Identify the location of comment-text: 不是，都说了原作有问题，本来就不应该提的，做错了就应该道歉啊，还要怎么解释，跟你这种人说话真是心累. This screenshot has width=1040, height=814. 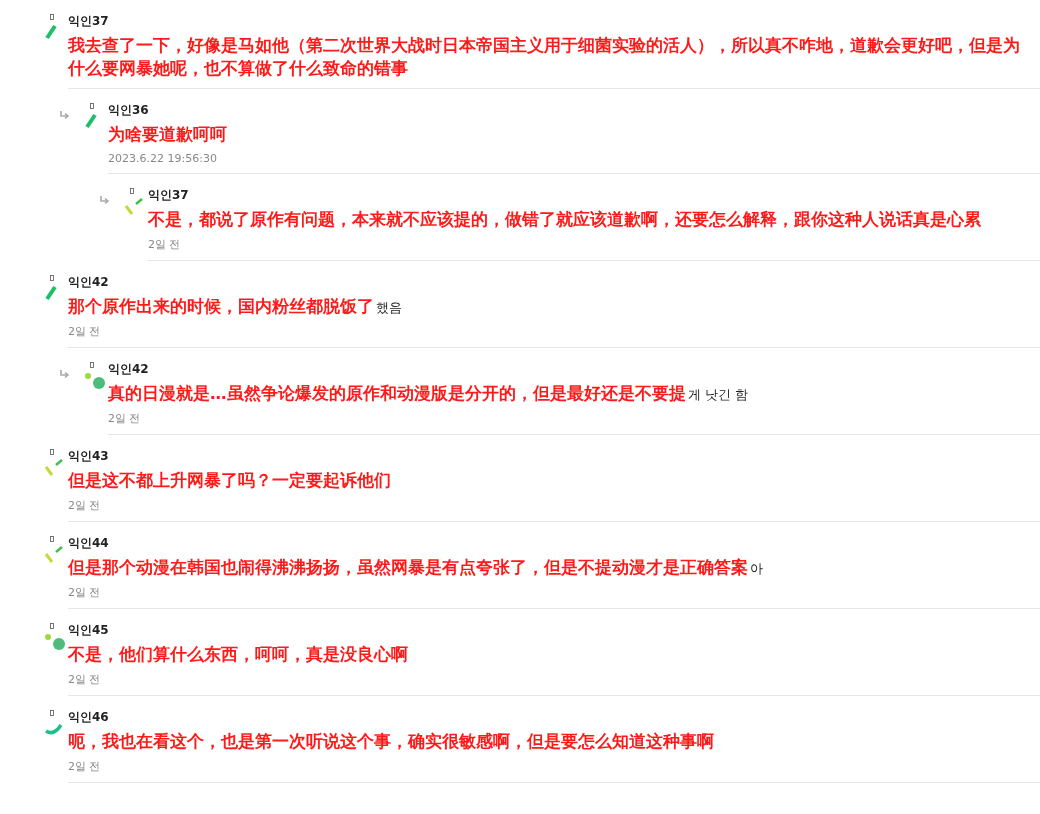
(564, 220).